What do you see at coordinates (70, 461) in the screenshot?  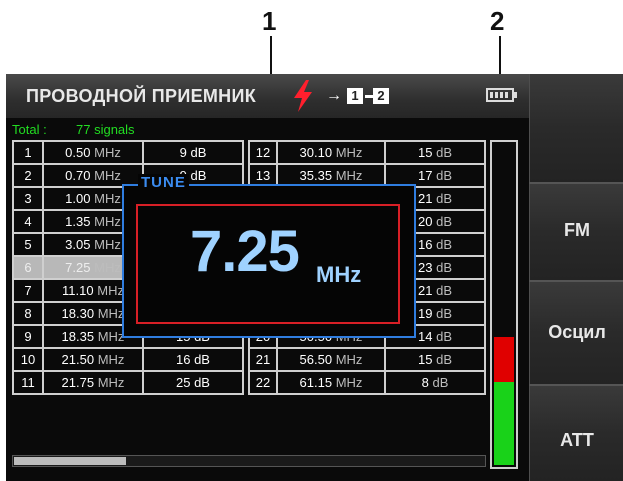 I see `scrollbar-thumb` at bounding box center [70, 461].